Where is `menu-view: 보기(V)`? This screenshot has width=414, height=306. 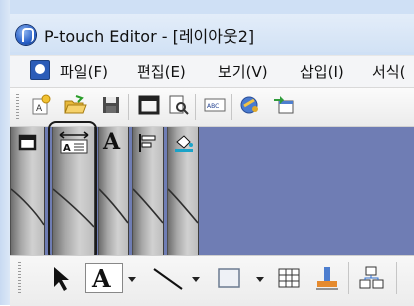
menu-view: 보기(V) is located at coordinates (243, 71).